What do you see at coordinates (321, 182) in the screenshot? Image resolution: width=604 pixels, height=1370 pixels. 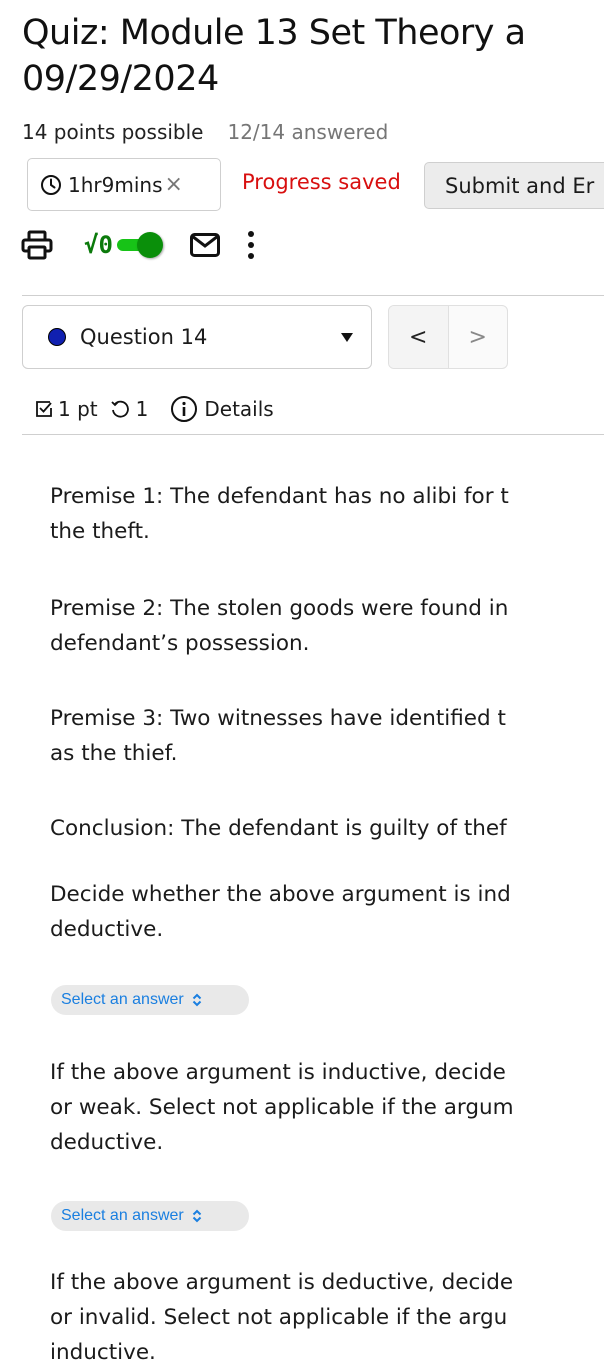 I see `progress-saved-status: Progress saved` at bounding box center [321, 182].